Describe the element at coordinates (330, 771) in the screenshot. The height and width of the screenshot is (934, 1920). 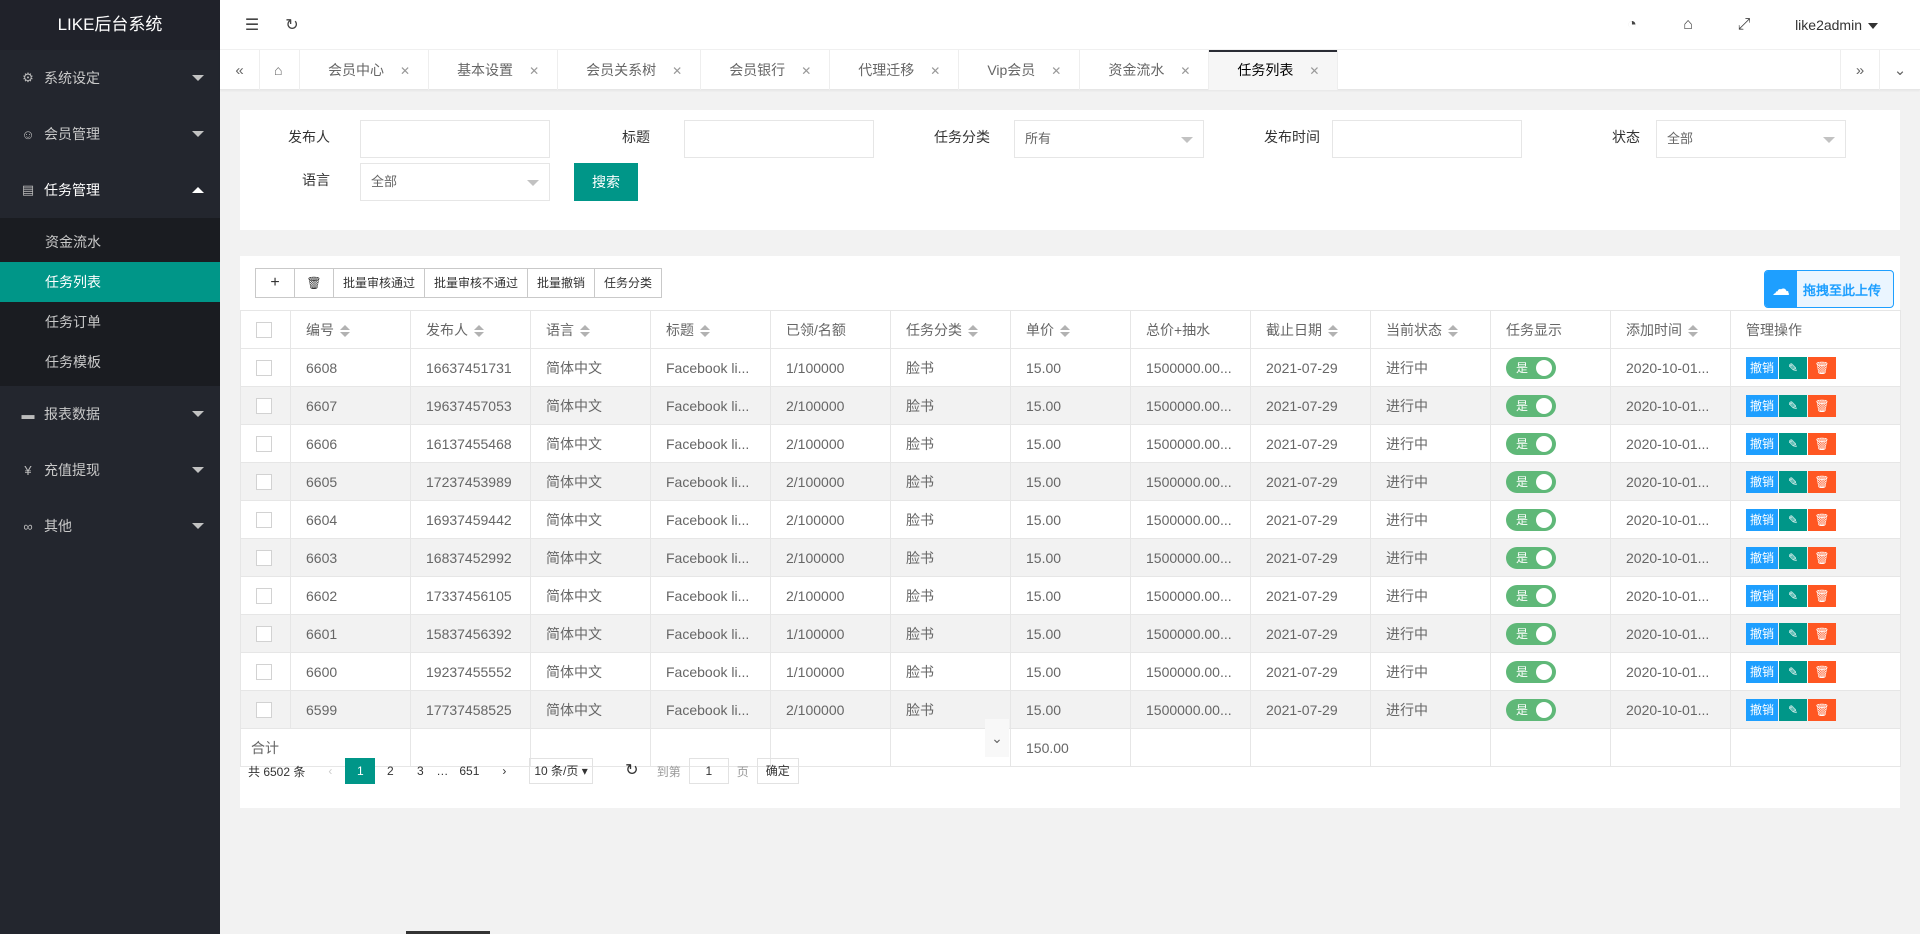
I see `prev-page-icon: ‹` at that location.